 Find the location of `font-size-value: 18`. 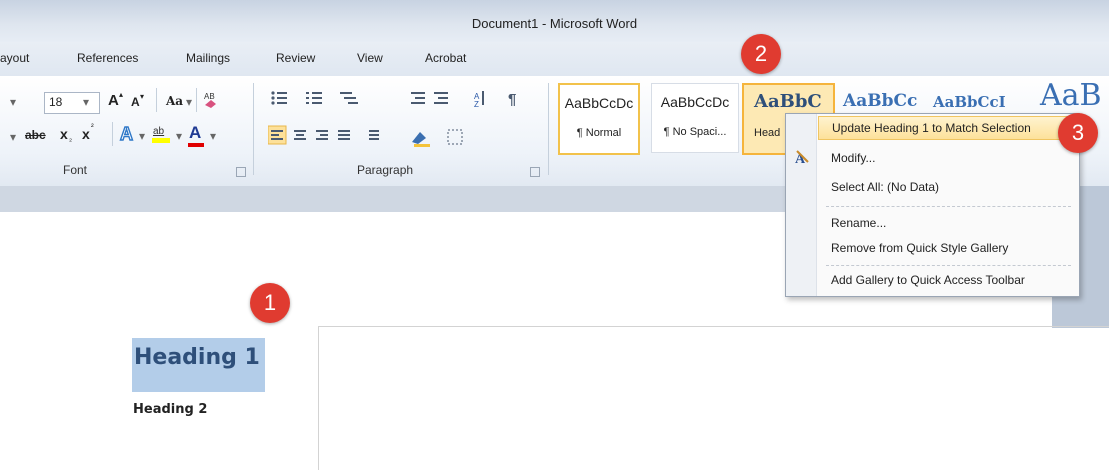

font-size-value: 18 is located at coordinates (56, 102).